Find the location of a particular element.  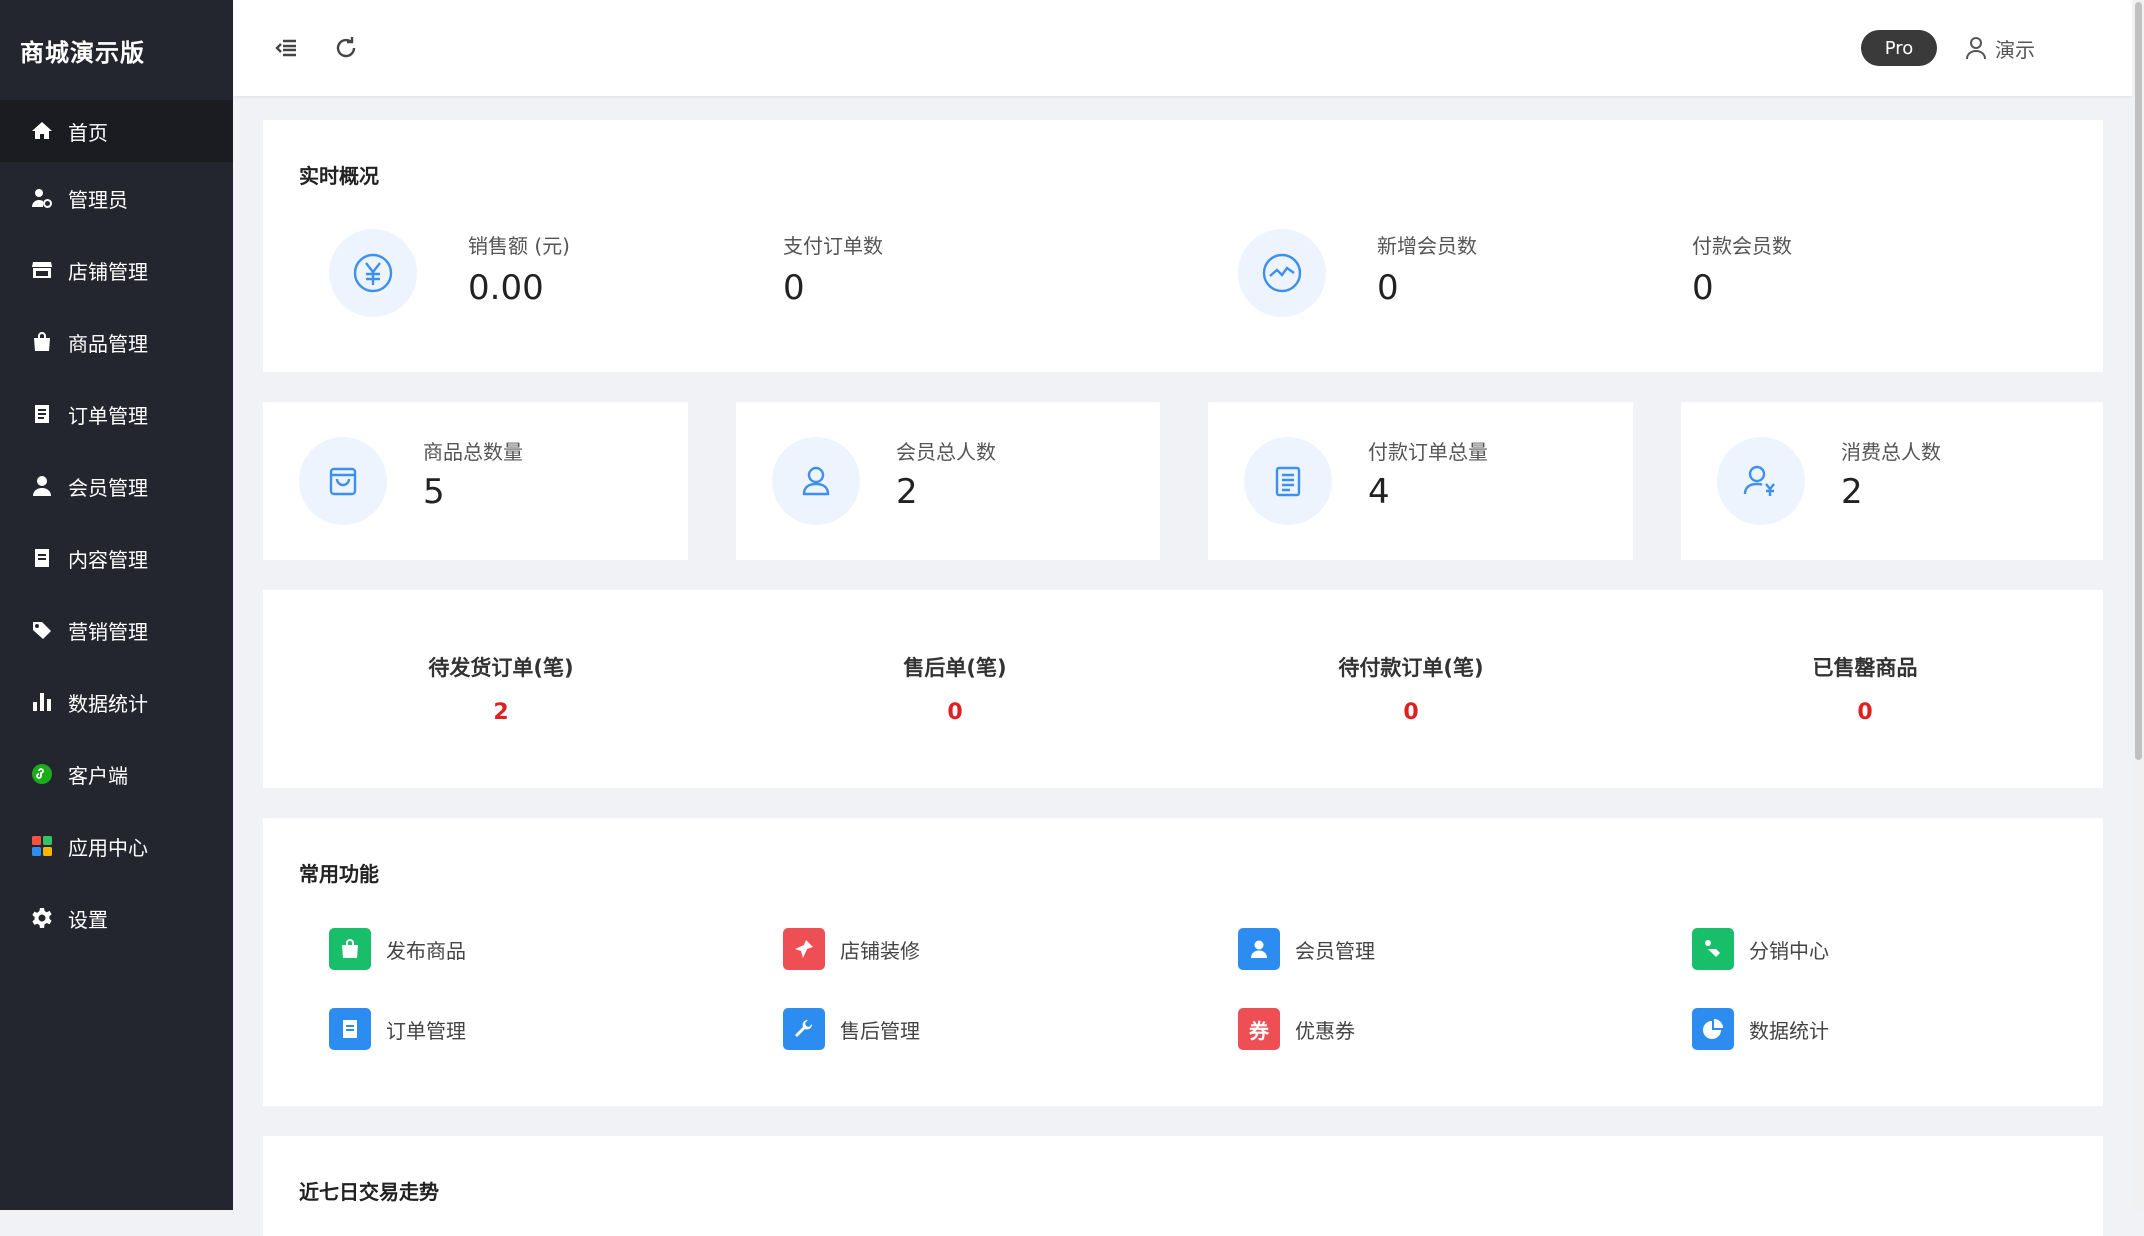

sidebar-item-goods: 商品管理 is located at coordinates (116, 342).